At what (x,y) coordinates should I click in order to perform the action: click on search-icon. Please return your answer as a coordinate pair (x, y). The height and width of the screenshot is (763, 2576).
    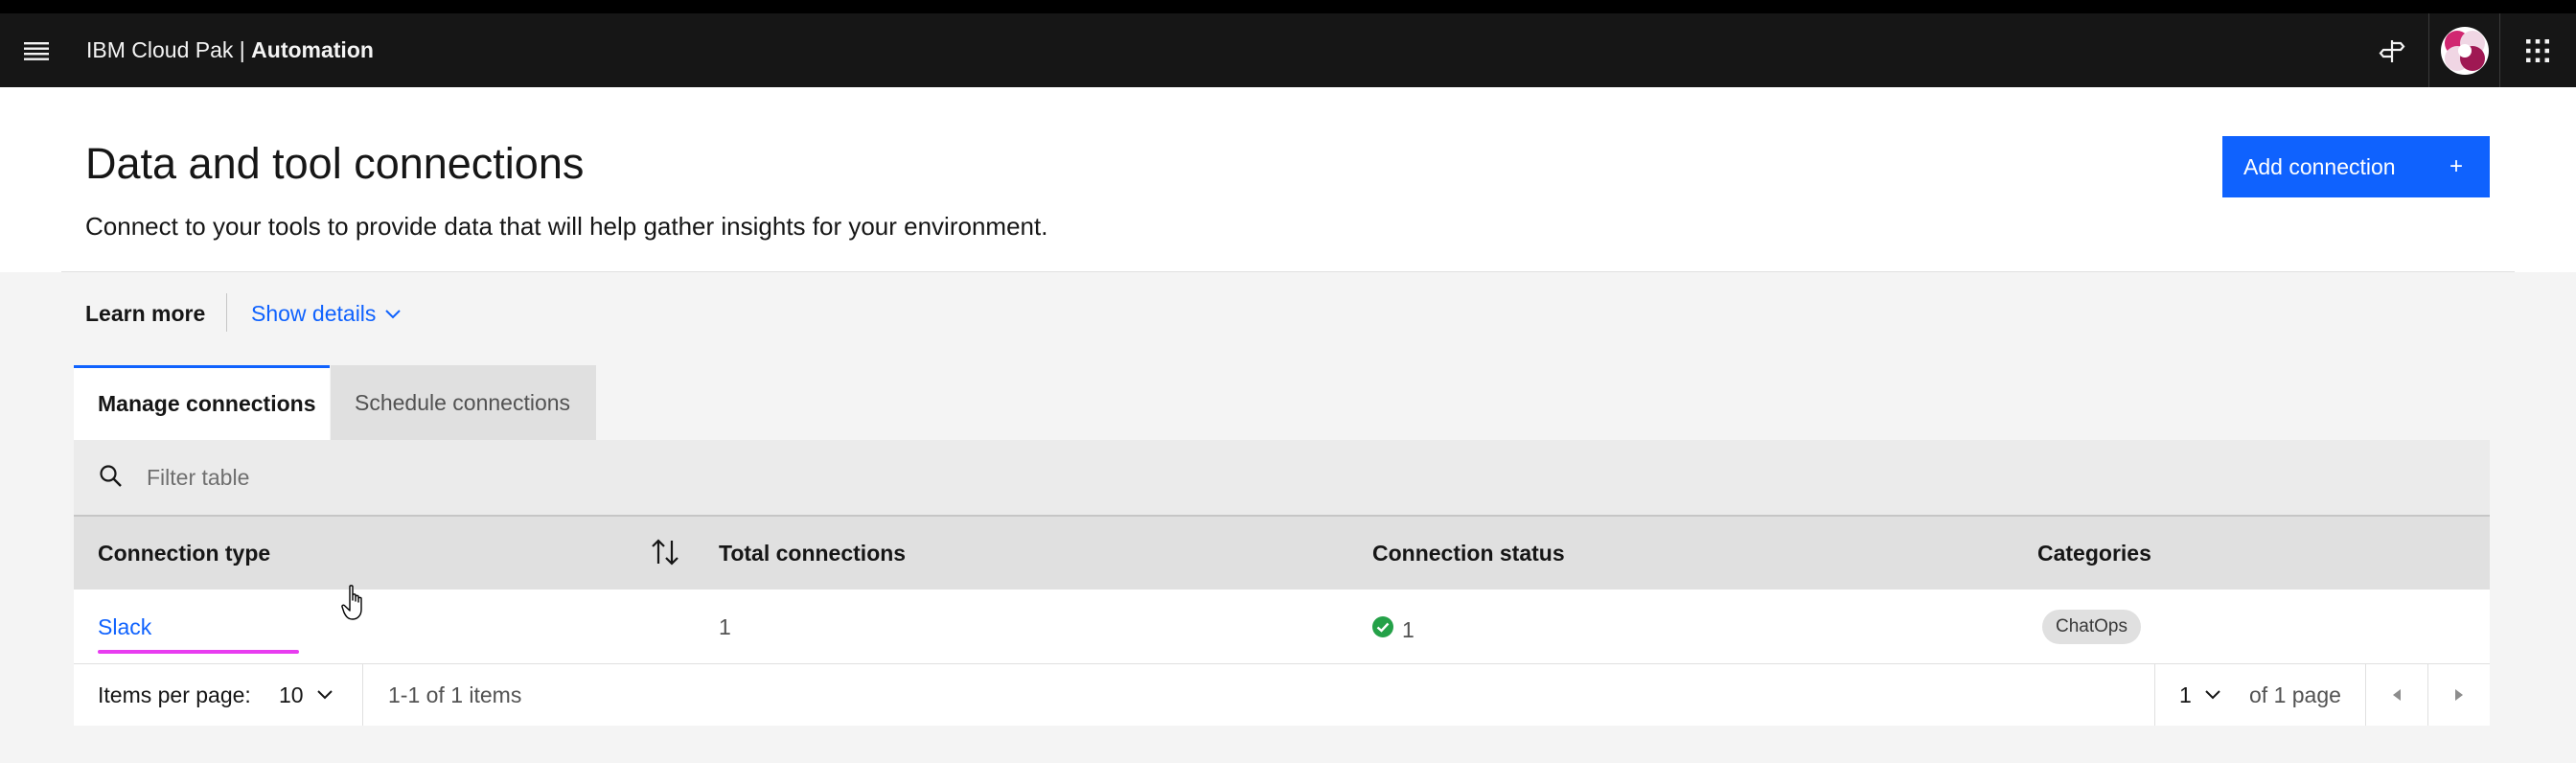
    Looking at the image, I should click on (111, 476).